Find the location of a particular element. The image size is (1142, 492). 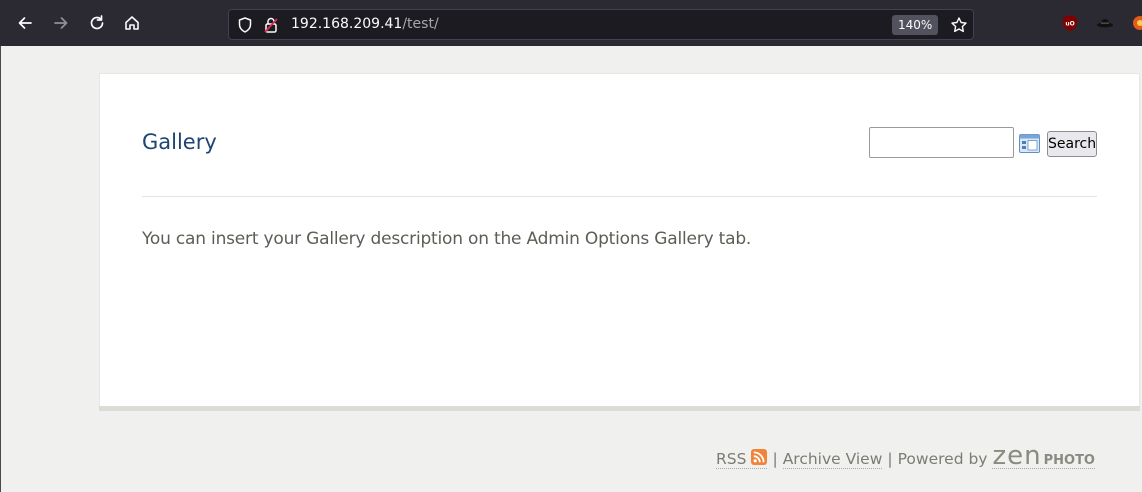

footer: RSS | Archive View | Powered by zen PHOTO is located at coordinates (905, 456).